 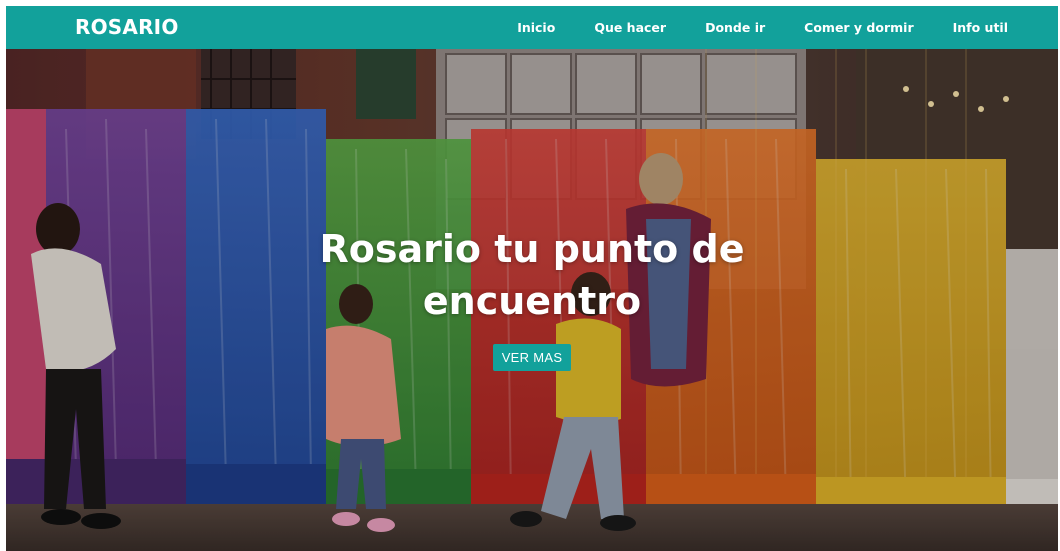 I want to click on brand-logo: ROSARIO, so click(x=127, y=27).